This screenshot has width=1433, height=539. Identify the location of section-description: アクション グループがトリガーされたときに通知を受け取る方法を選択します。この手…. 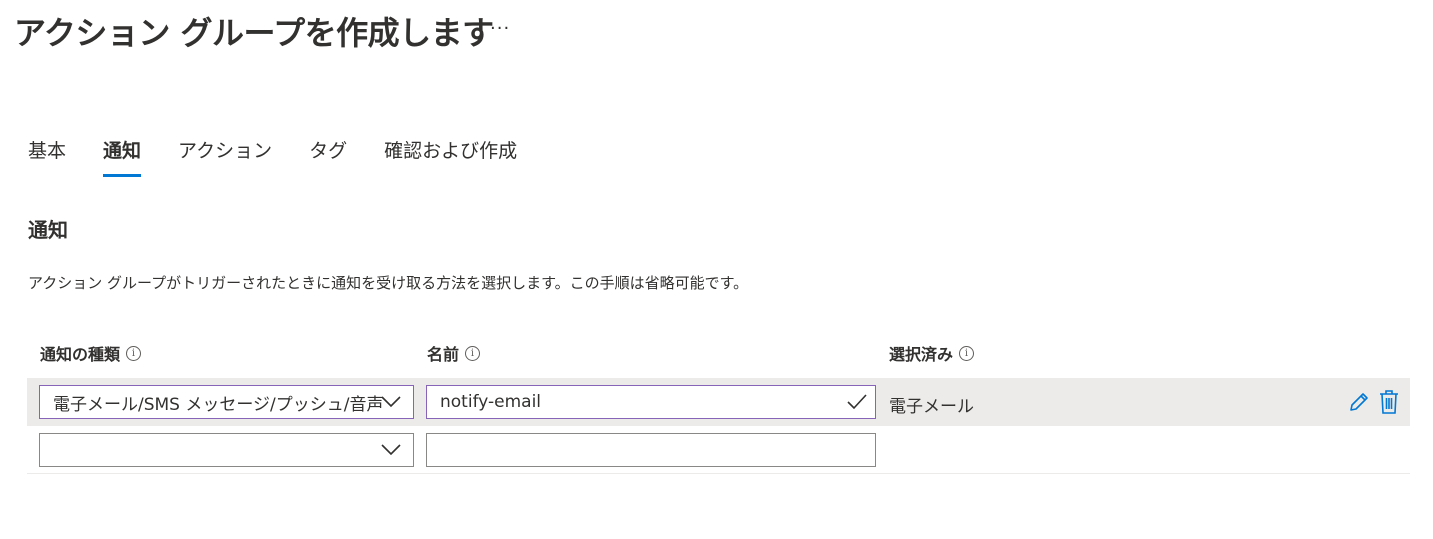
(388, 283).